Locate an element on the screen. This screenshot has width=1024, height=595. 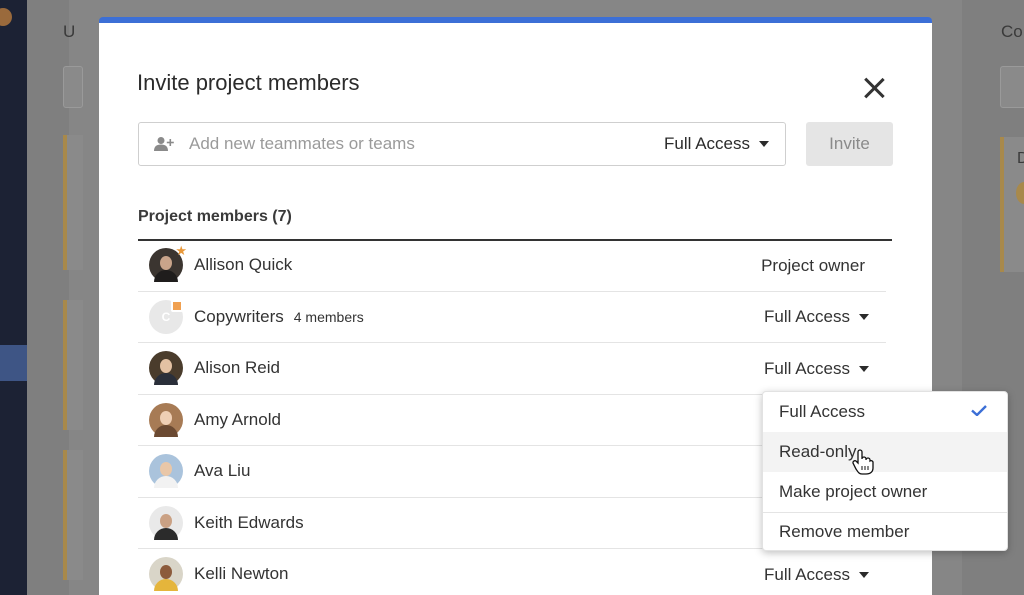
team-initial: C is located at coordinates (166, 316).